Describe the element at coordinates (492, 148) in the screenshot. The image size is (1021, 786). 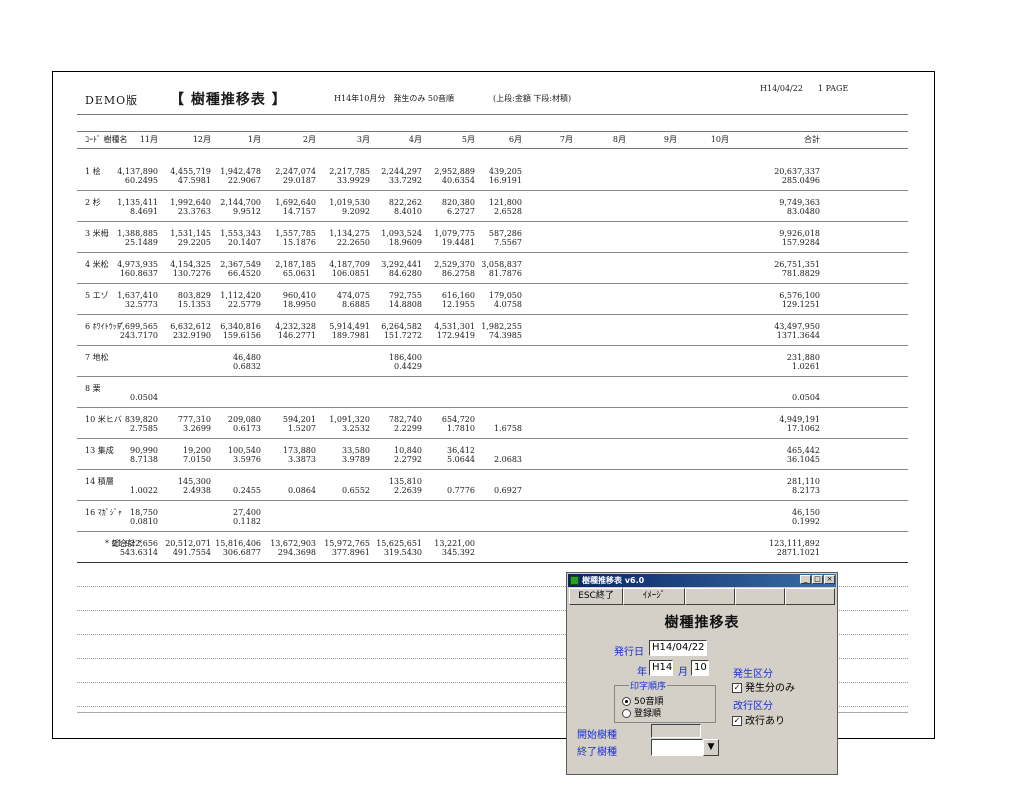
I see `column-rule-bottom` at that location.